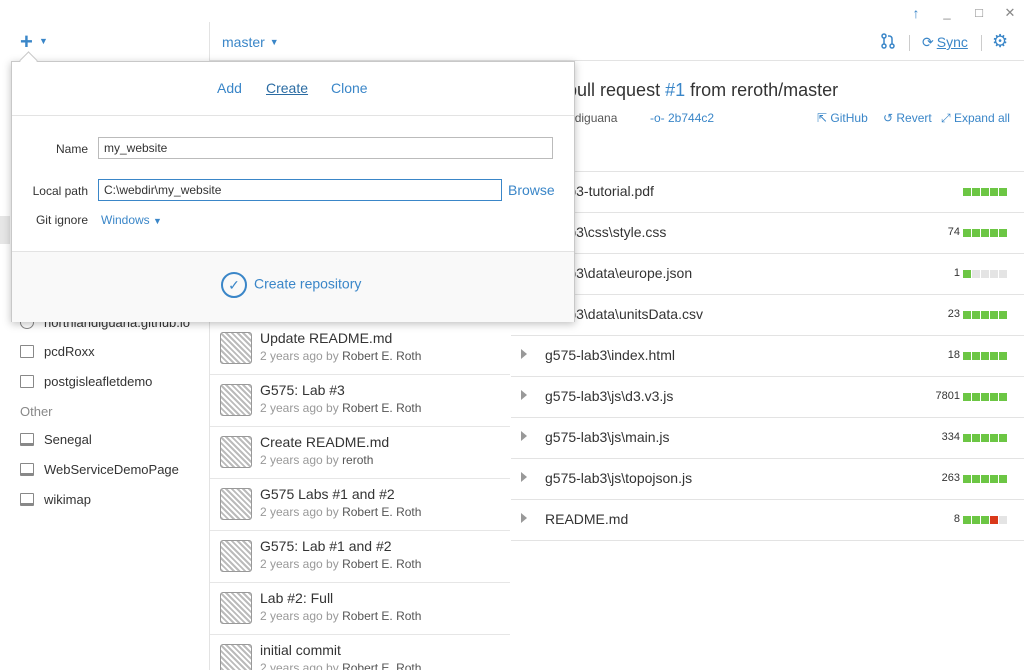 This screenshot has height=670, width=1024. I want to click on changed-file-row: g575-lab3\index.html 18, so click(767, 356).